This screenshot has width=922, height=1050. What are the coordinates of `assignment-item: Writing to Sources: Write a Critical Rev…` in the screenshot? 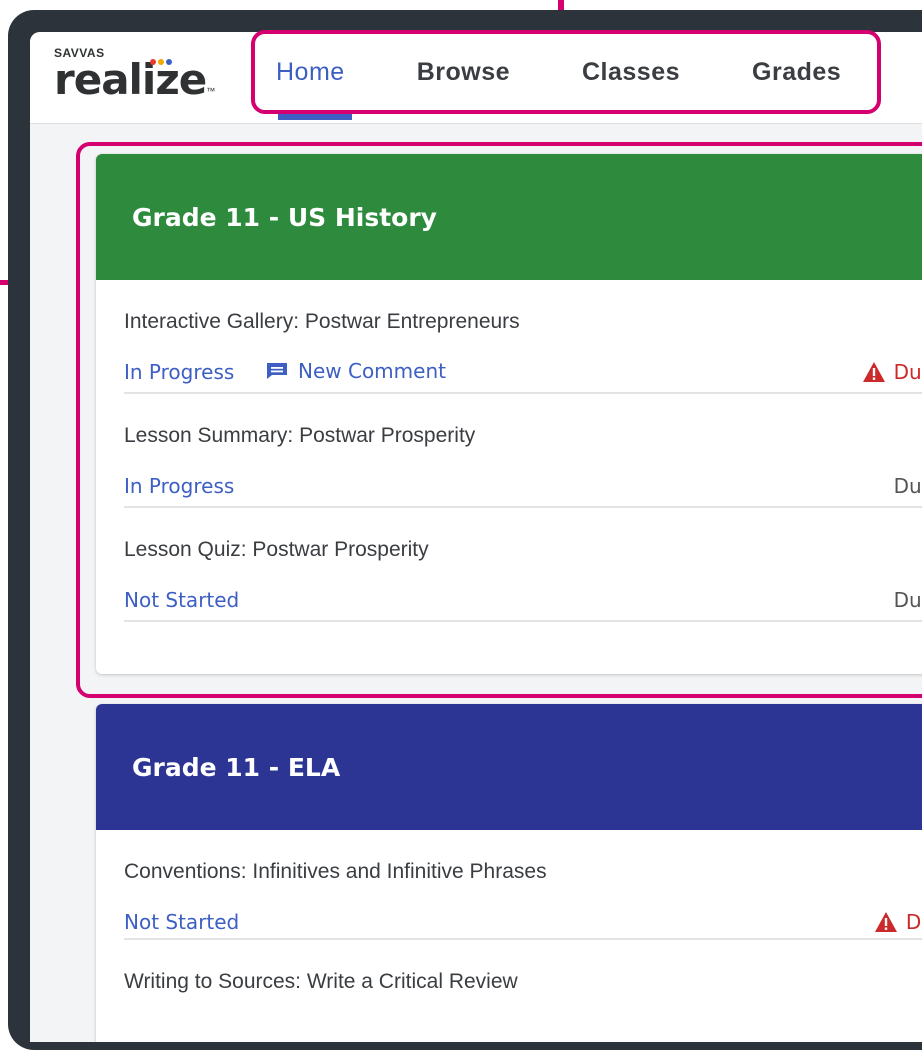 It's located at (523, 991).